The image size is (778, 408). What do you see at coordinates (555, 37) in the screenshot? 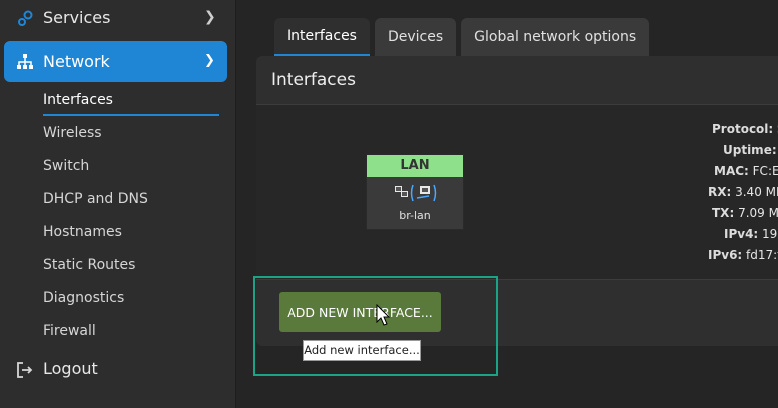
I see `tab-global-network-options: Global network options` at bounding box center [555, 37].